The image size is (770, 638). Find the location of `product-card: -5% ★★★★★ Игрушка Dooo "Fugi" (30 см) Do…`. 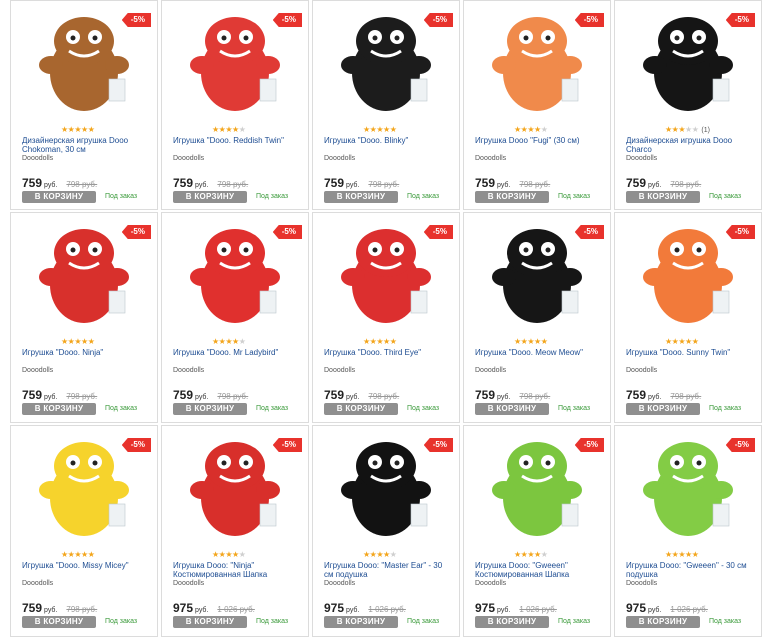

product-card: -5% ★★★★★ Игрушка Dooo "Fugi" (30 см) Do… is located at coordinates (537, 105).